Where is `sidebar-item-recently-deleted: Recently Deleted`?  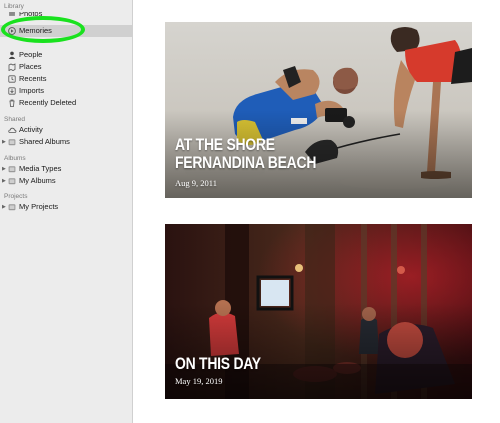
sidebar-item-recently-deleted: Recently Deleted is located at coordinates (66, 103).